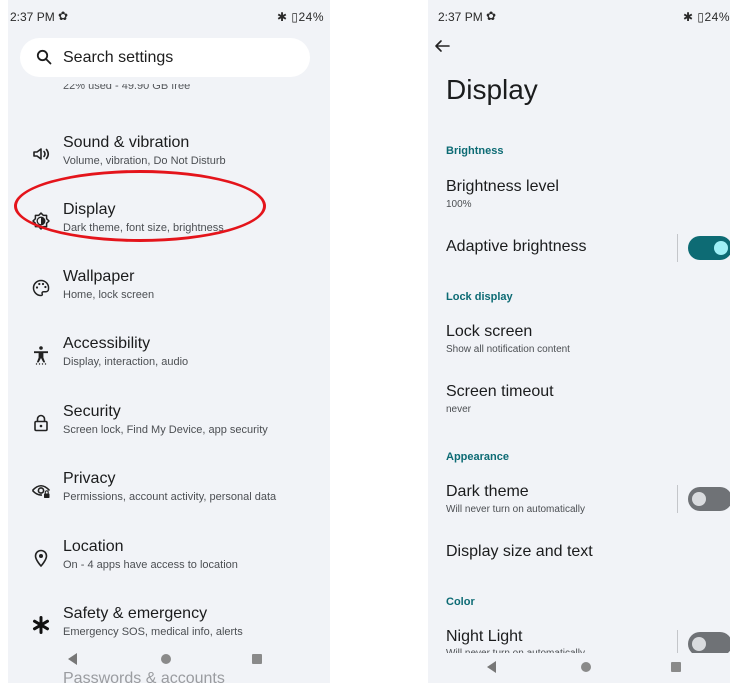 The width and height of the screenshot is (730, 683). I want to click on section-header-lock-display: Lock display, so click(479, 297).